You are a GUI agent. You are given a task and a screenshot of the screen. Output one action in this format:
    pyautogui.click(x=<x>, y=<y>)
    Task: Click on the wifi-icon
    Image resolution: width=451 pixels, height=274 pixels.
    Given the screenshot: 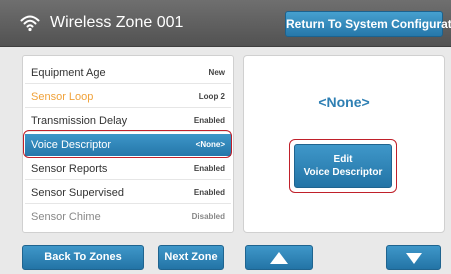 What is the action you would take?
    pyautogui.click(x=30, y=23)
    